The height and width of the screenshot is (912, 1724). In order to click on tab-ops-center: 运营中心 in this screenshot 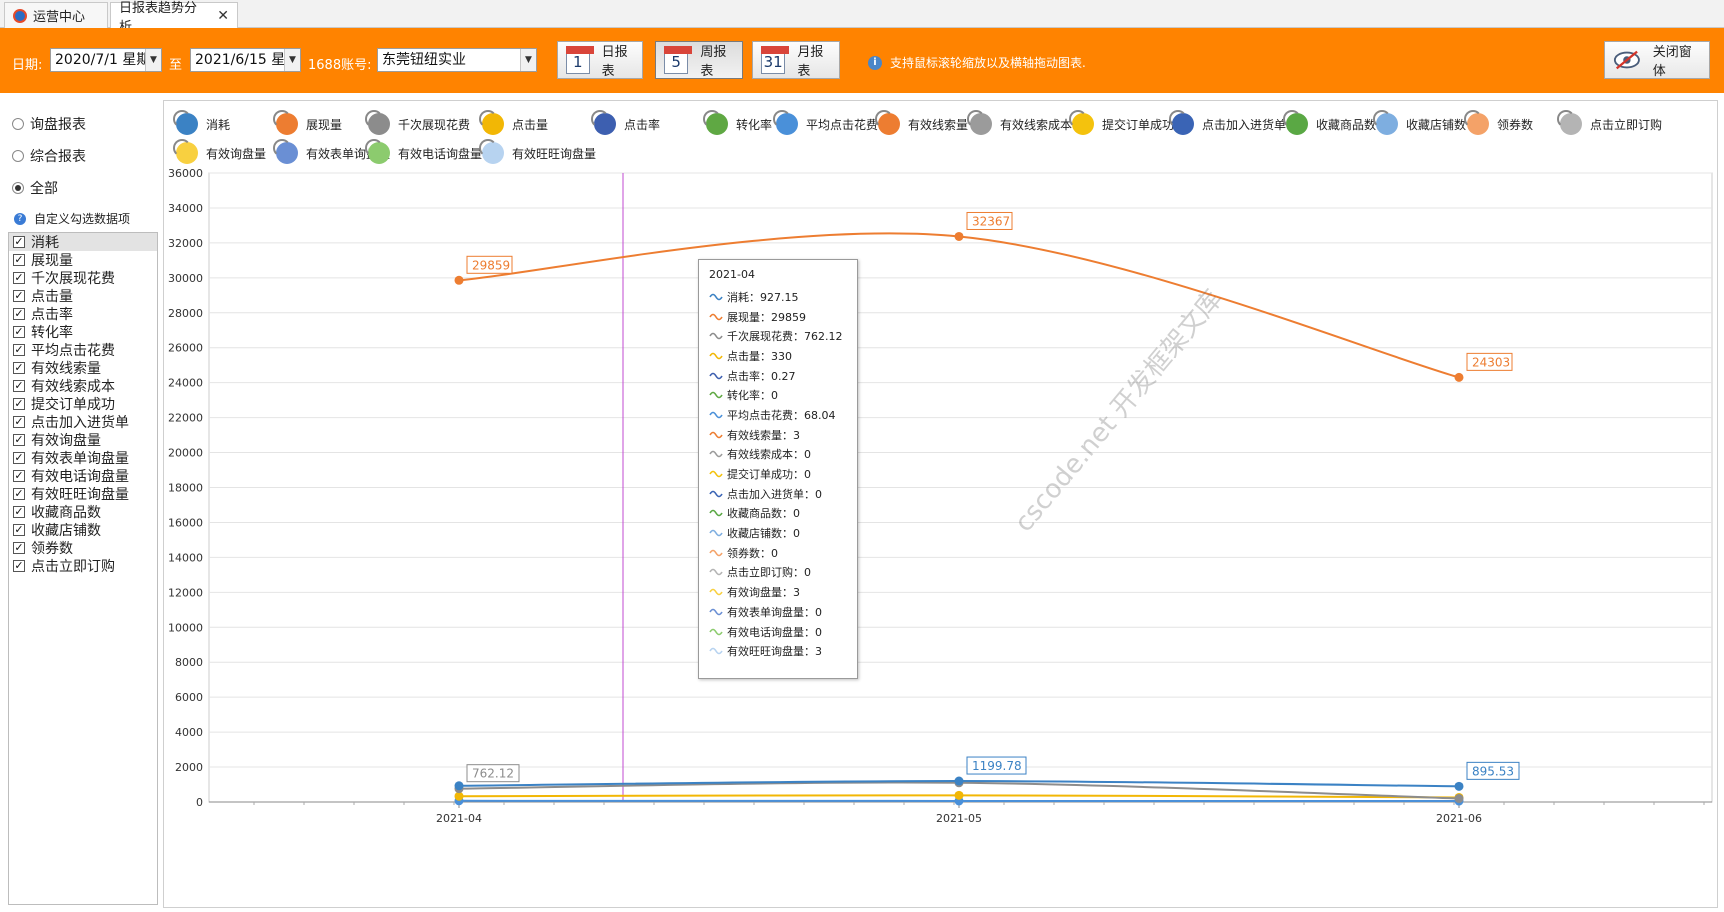, I will do `click(56, 15)`.